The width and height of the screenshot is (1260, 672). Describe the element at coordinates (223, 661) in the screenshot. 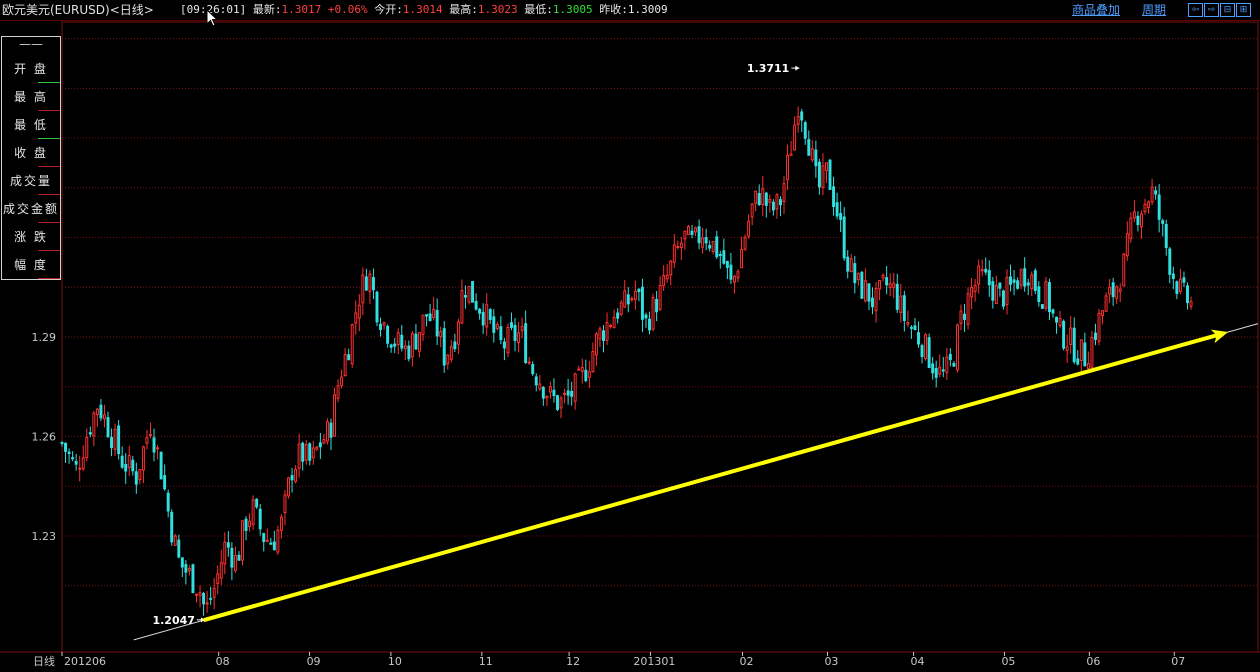

I see `x-tick-label: 08` at that location.